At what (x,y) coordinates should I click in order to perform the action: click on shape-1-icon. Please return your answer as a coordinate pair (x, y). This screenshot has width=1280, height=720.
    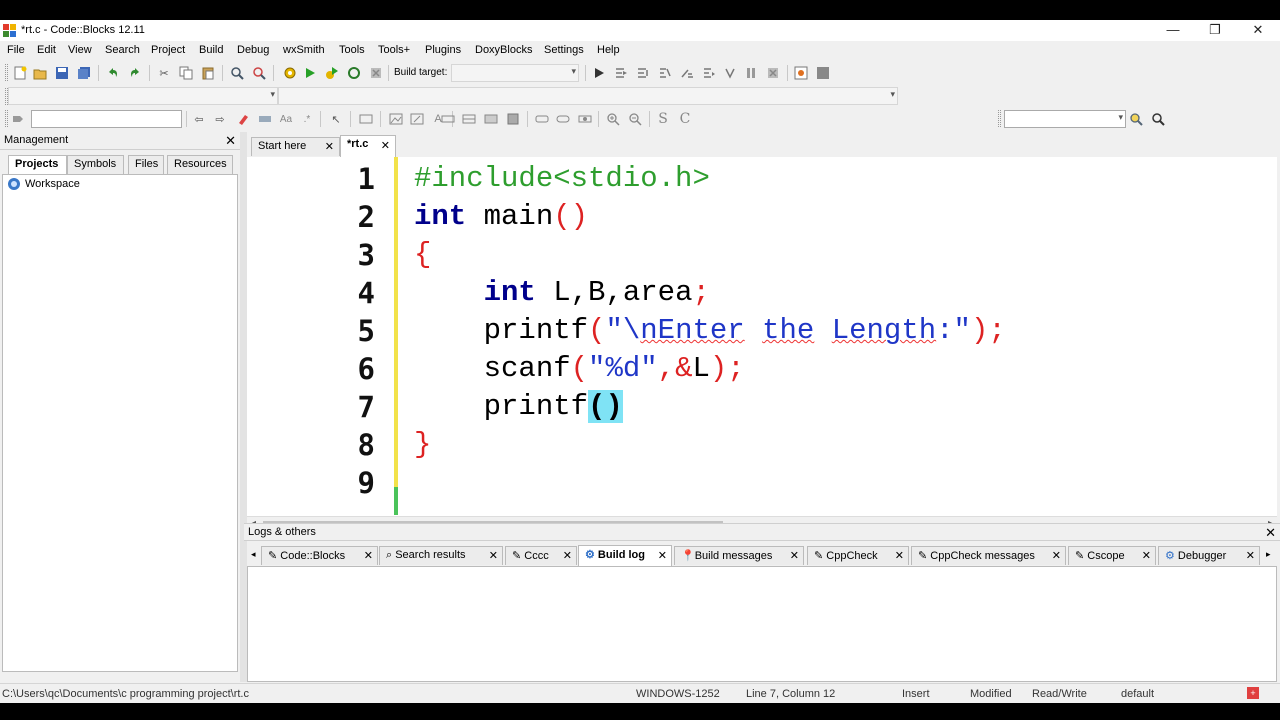
    Looking at the image, I should click on (542, 119).